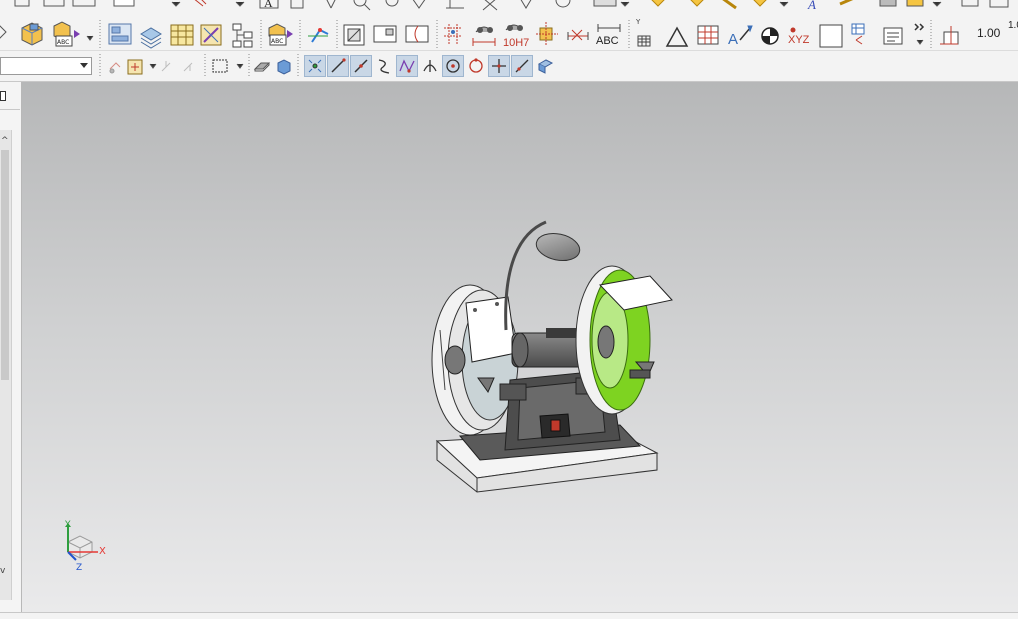 Image resolution: width=1018 pixels, height=619 pixels. What do you see at coordinates (607, 41) in the screenshot?
I see `abc-label: ABC` at bounding box center [607, 41].